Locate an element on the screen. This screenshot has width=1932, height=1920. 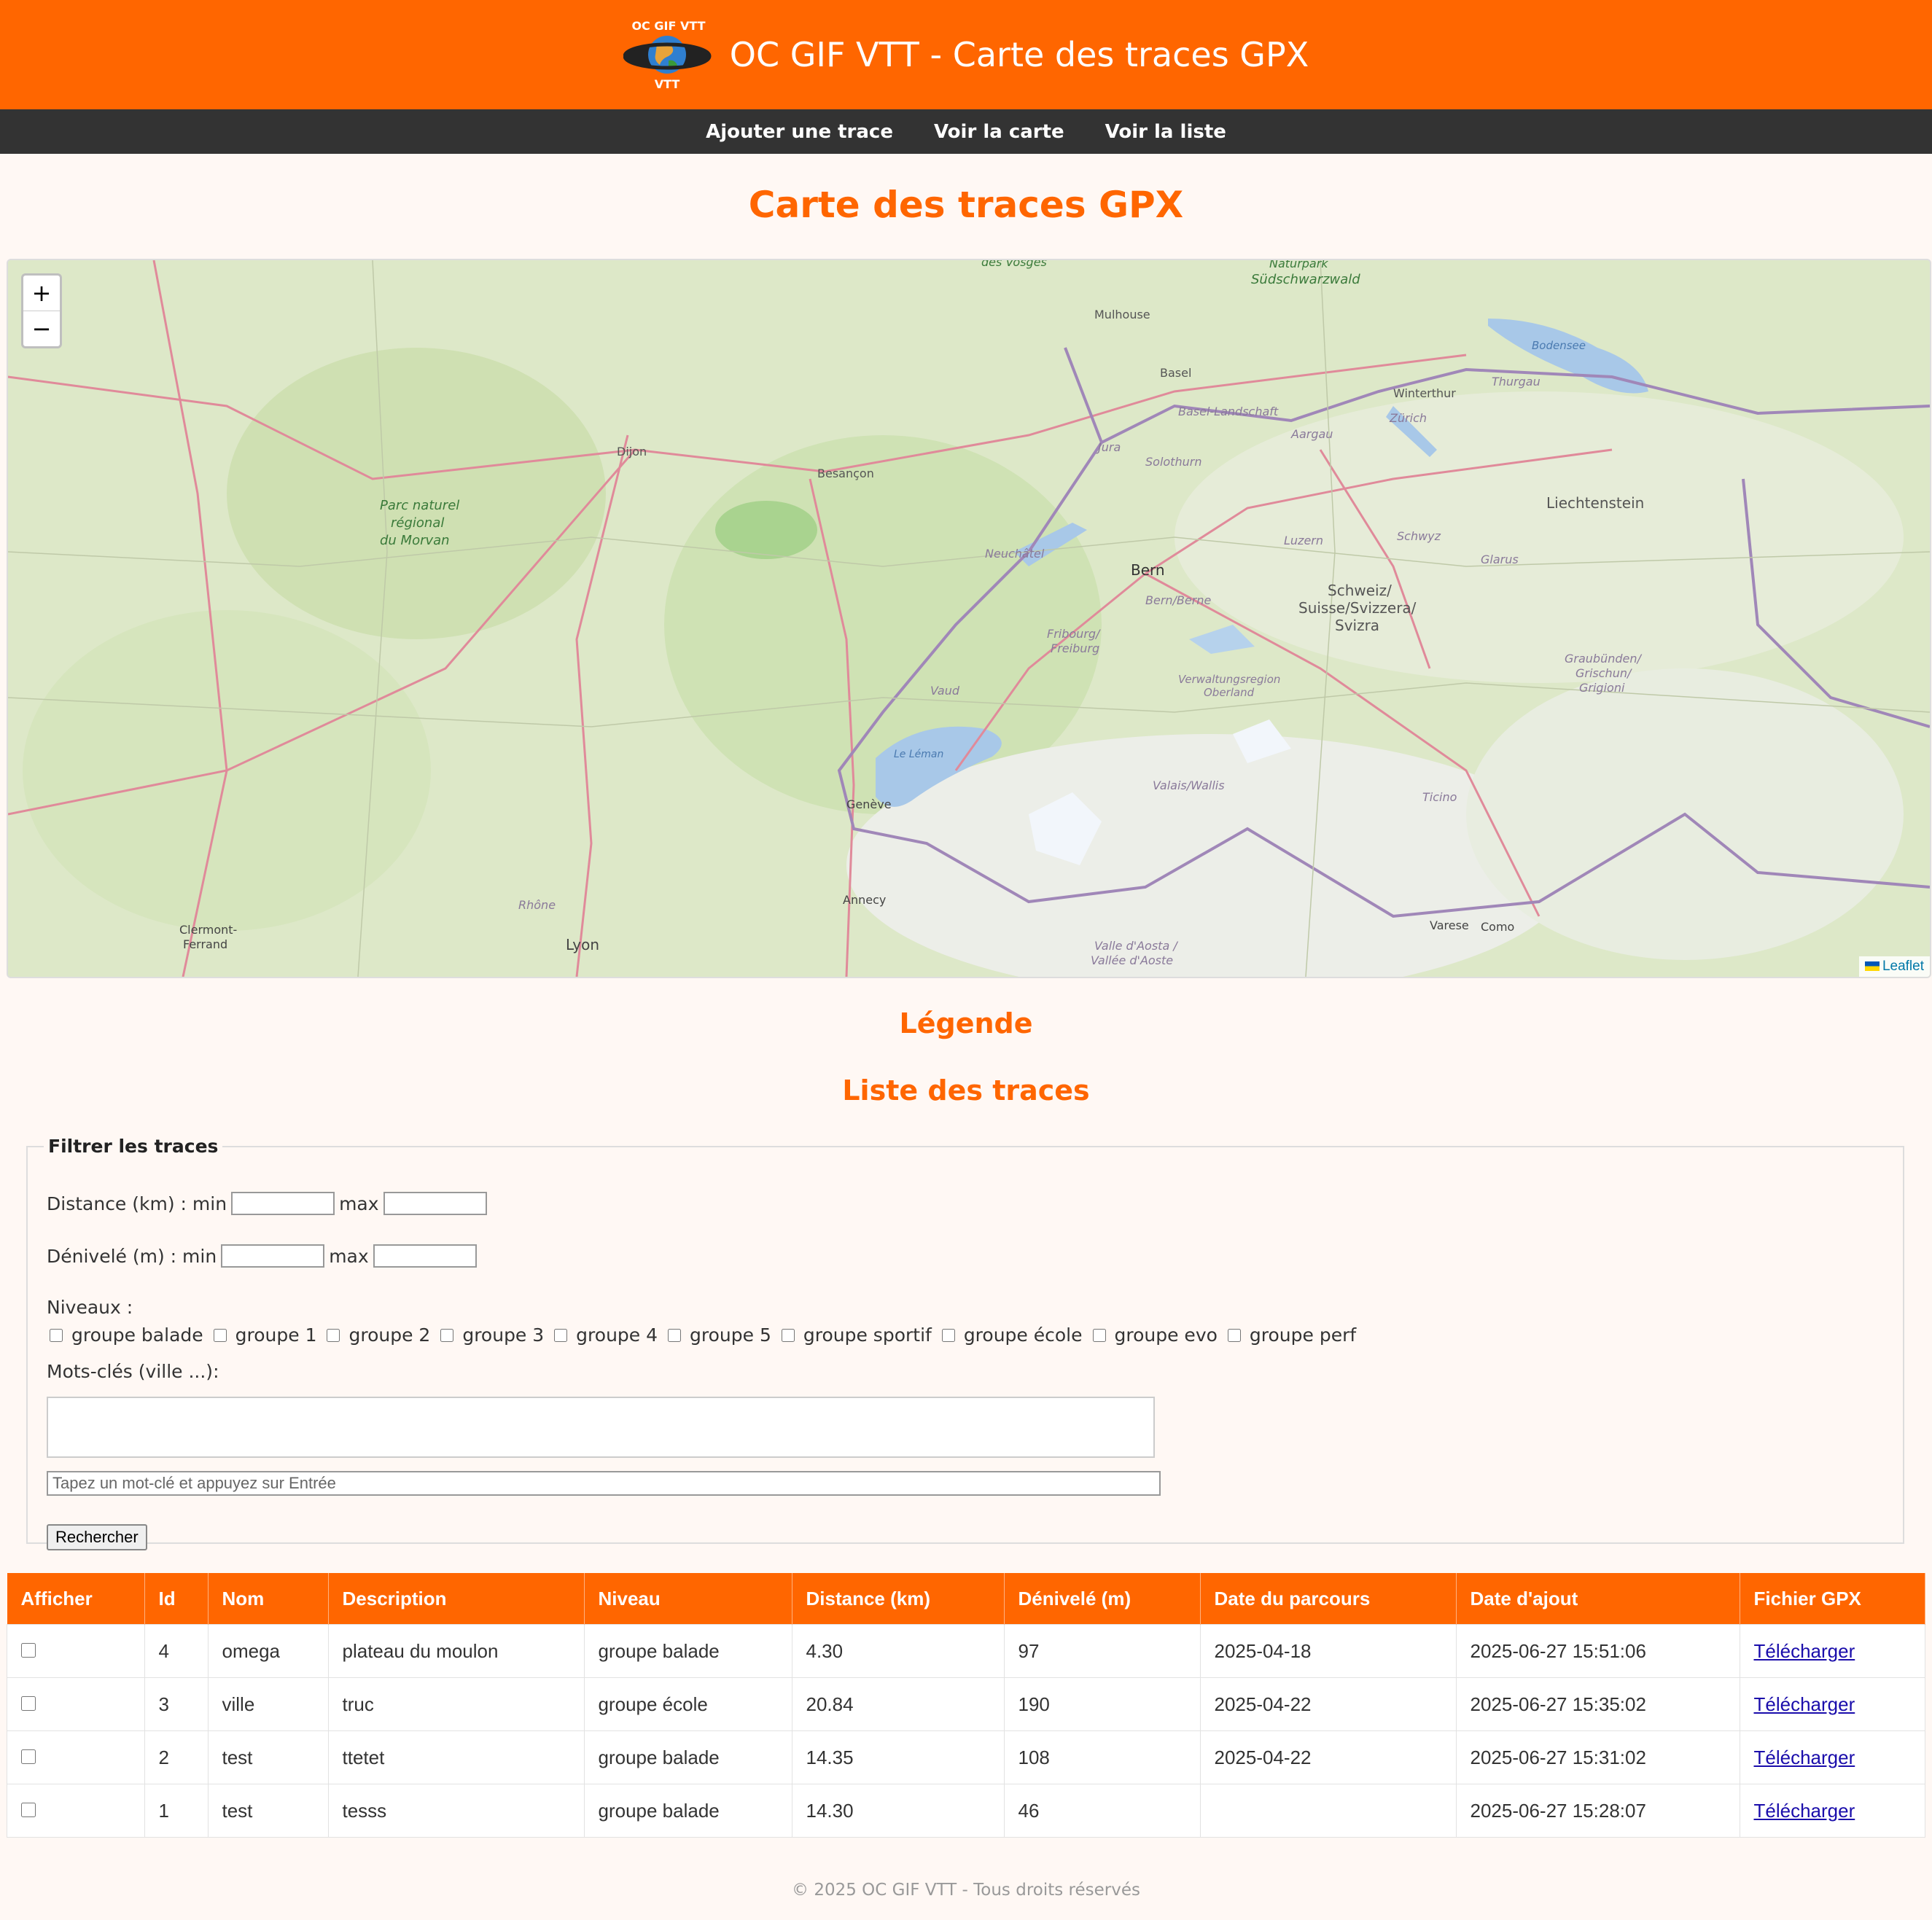
map-attribution: Leaflet is located at coordinates (1894, 966).